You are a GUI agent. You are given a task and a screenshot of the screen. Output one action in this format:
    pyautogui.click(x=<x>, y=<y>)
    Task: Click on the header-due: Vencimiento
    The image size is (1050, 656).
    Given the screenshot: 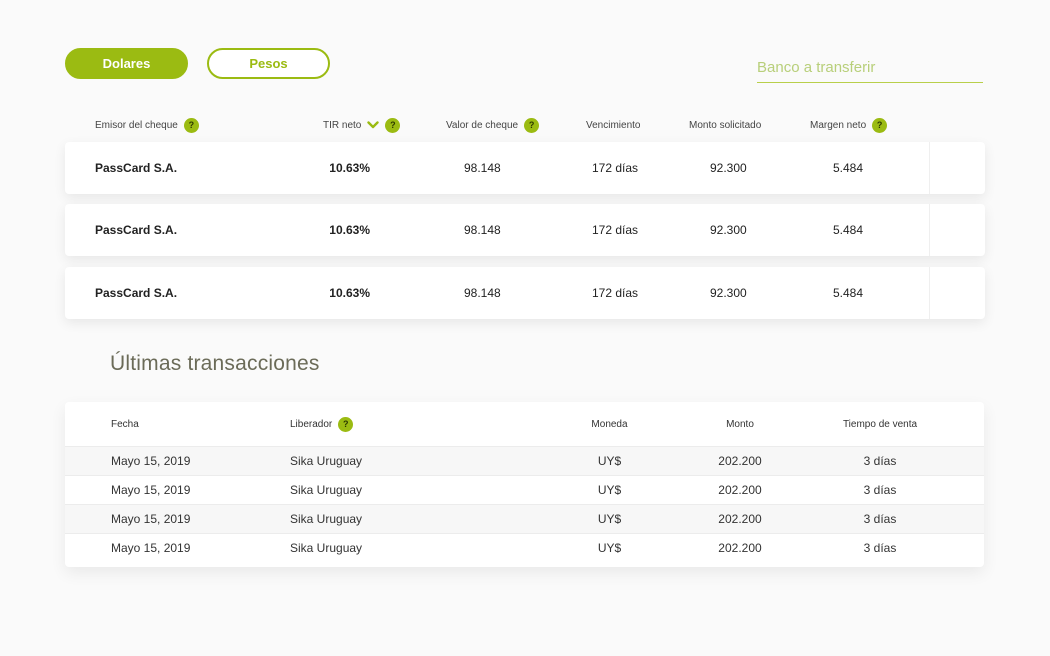 What is the action you would take?
    pyautogui.click(x=613, y=125)
    